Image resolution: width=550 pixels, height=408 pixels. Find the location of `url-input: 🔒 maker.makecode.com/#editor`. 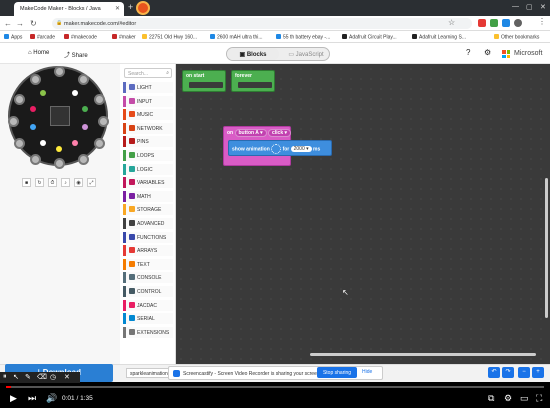

url-input: 🔒 maker.makecode.com/#editor is located at coordinates (262, 23).